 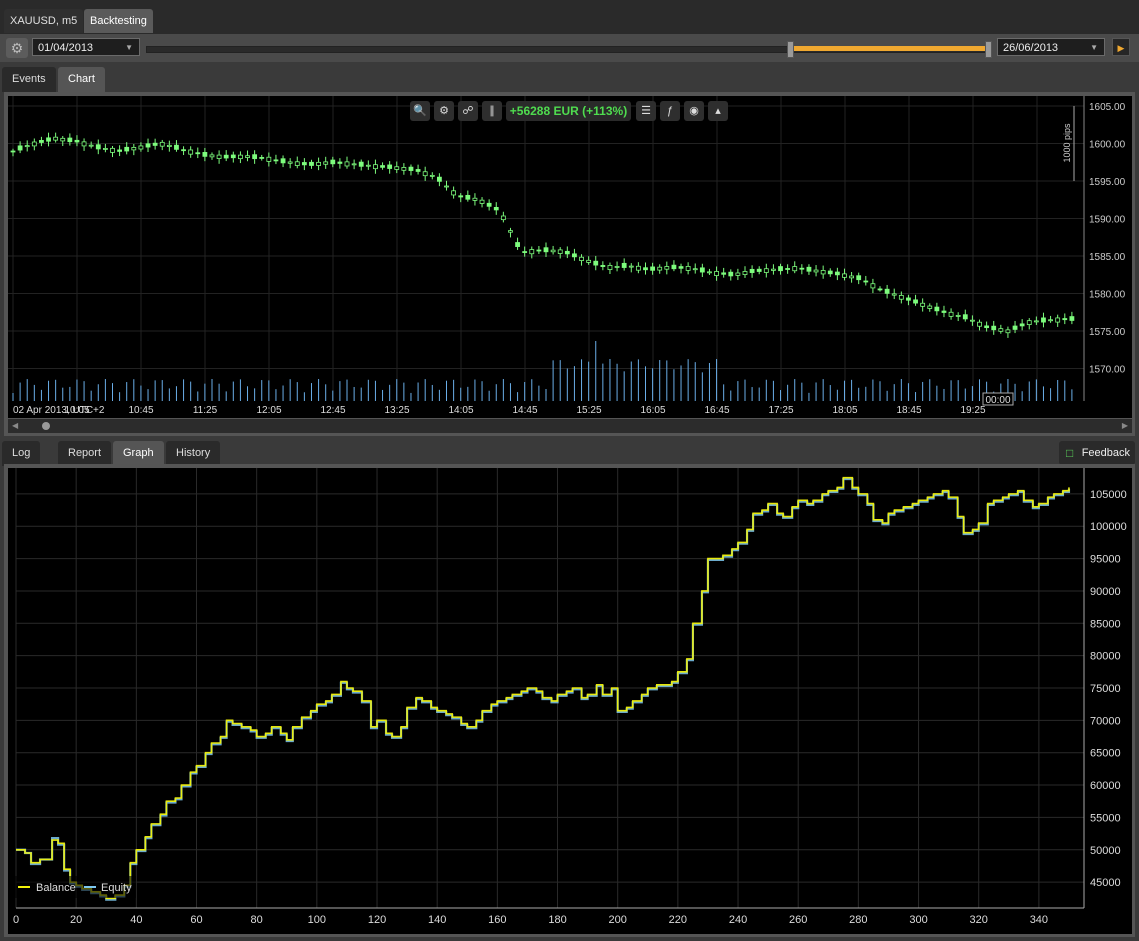 What do you see at coordinates (557, 920) in the screenshot?
I see `x-tick-label: 180` at bounding box center [557, 920].